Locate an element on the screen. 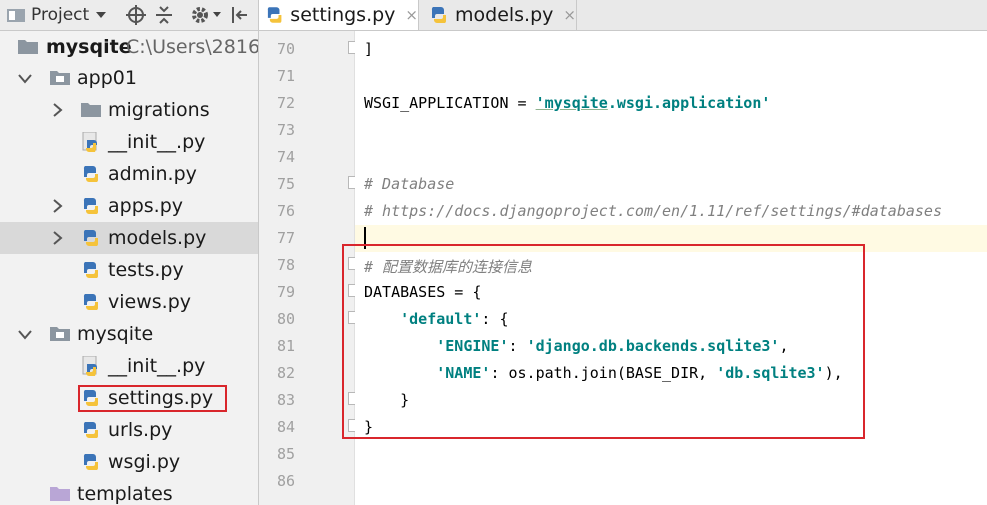 The width and height of the screenshot is (987, 505). line-number: 84 is located at coordinates (285, 427).